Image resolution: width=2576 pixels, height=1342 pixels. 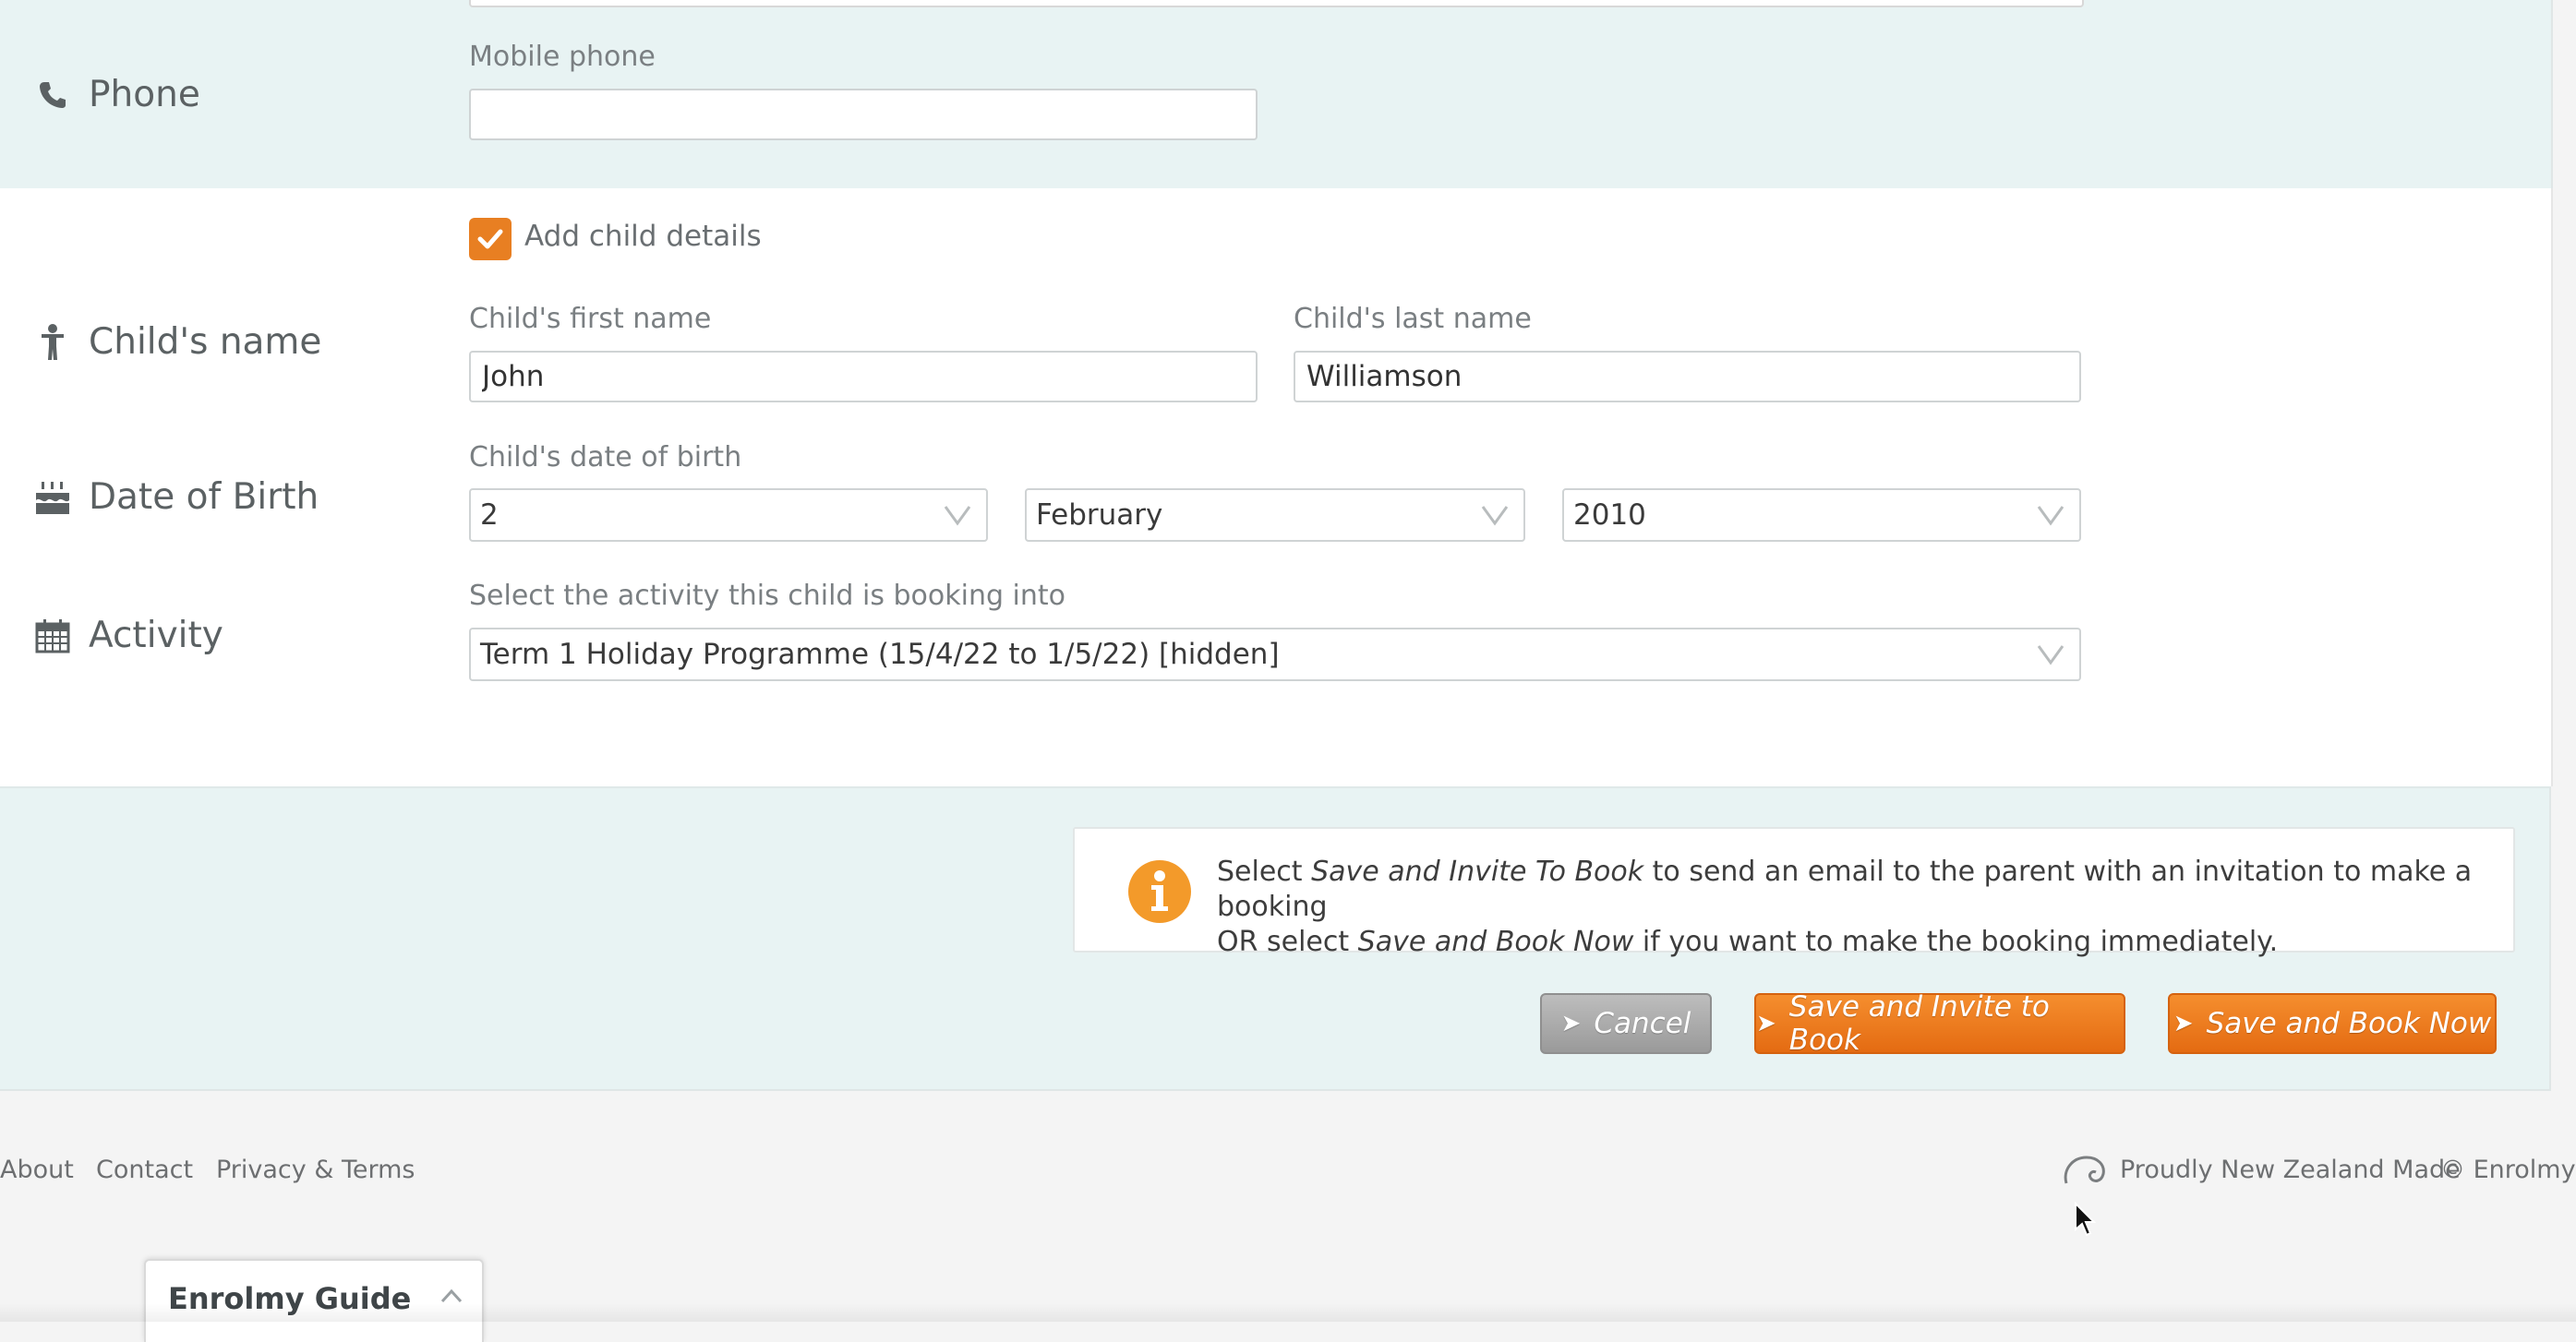 What do you see at coordinates (205, 342) in the screenshot?
I see `child-name-label: Child's name` at bounding box center [205, 342].